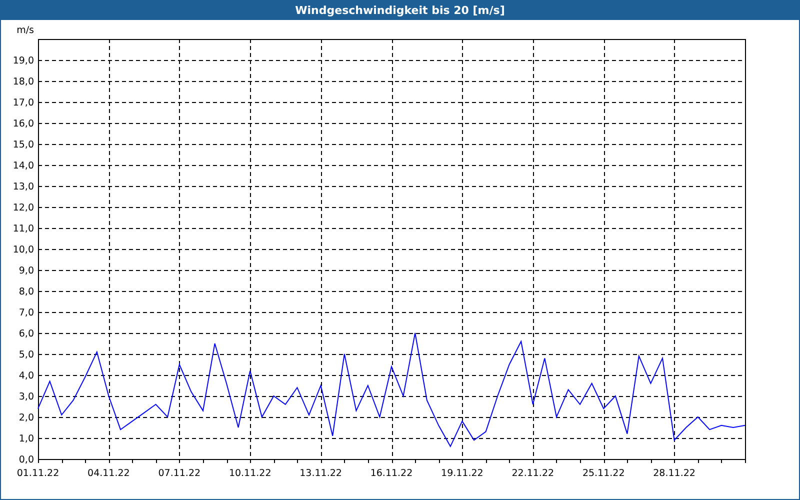  Describe the element at coordinates (26, 355) in the screenshot. I see `axis-tick-label: 5,0` at that location.